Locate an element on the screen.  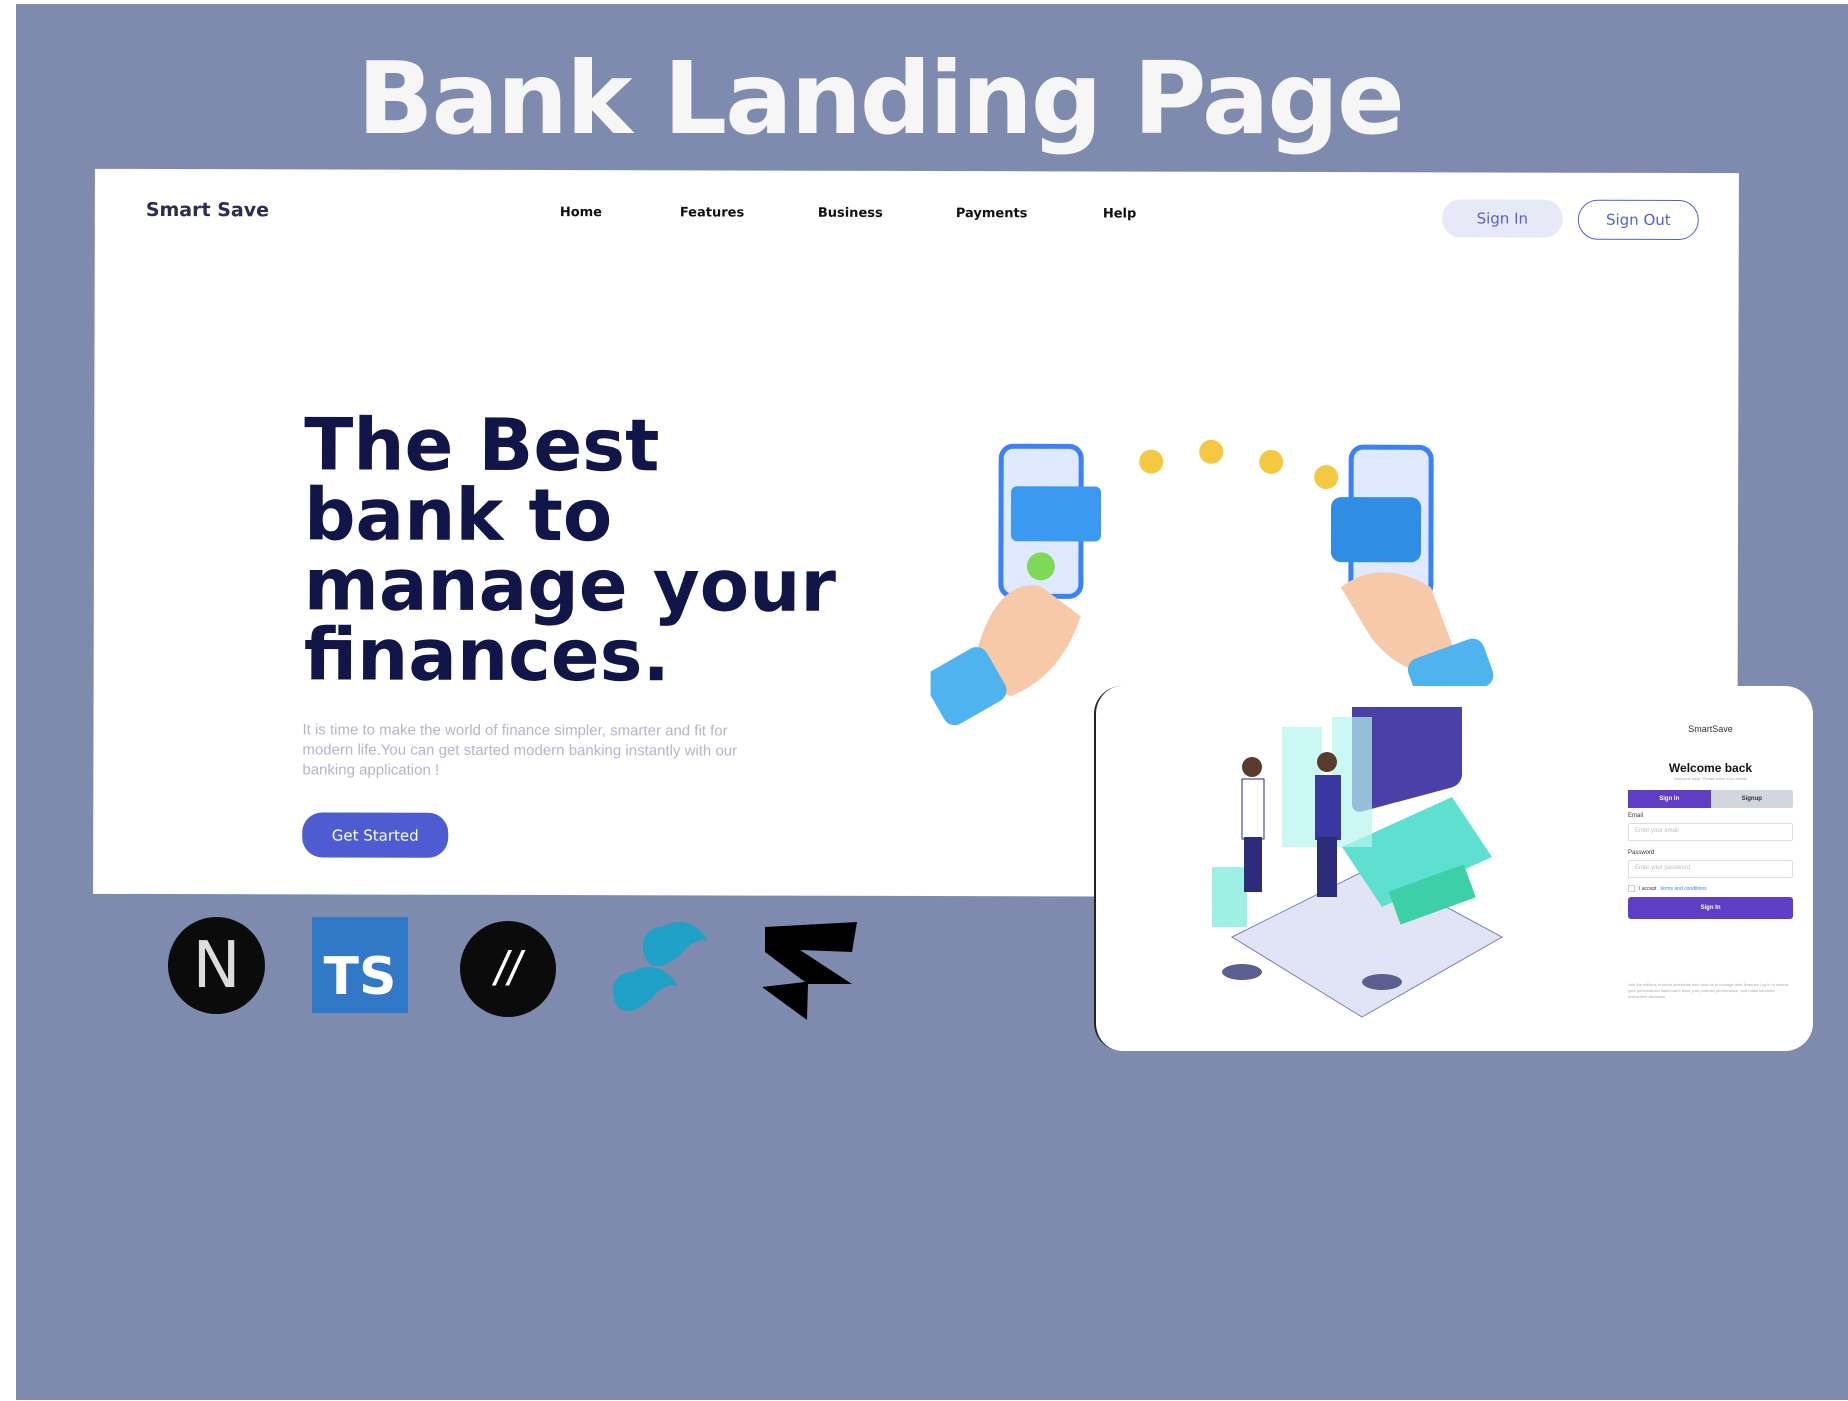
nav-business: Business is located at coordinates (850, 213).